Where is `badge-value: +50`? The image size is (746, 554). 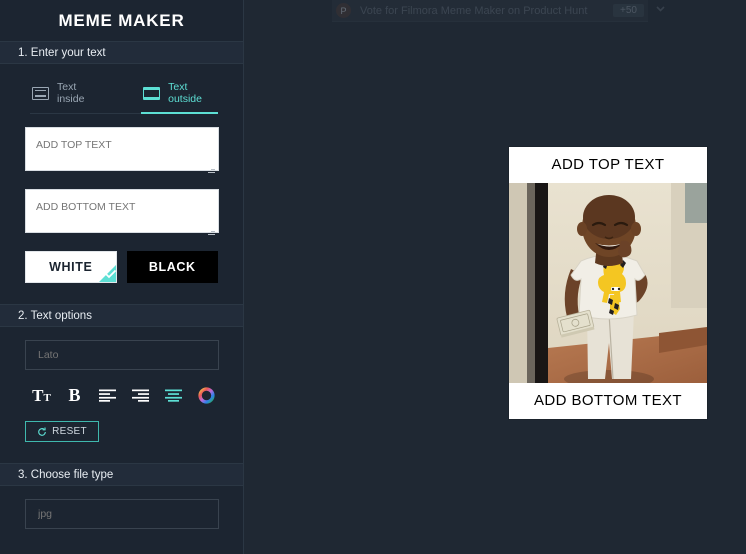
badge-value: +50 is located at coordinates (628, 10).